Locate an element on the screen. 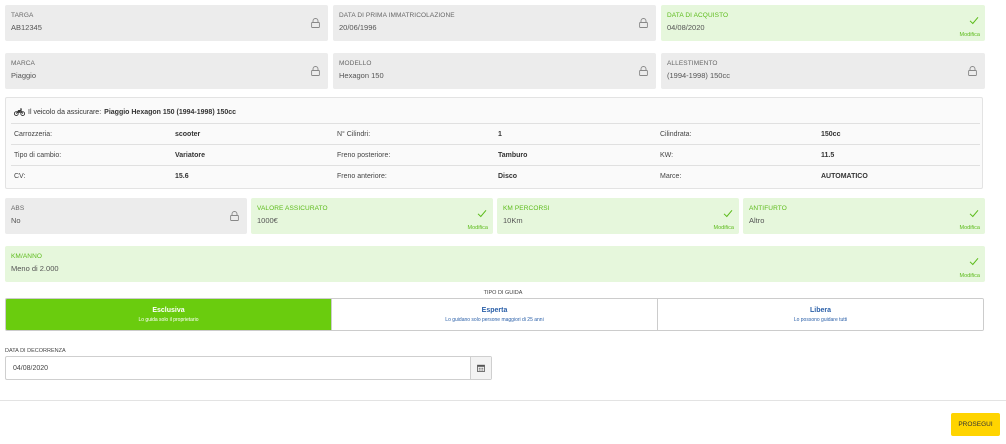 This screenshot has height=444, width=1006. valore-assicurato-field: VALORE ASSICURATO 1000€ Modifica is located at coordinates (372, 216).